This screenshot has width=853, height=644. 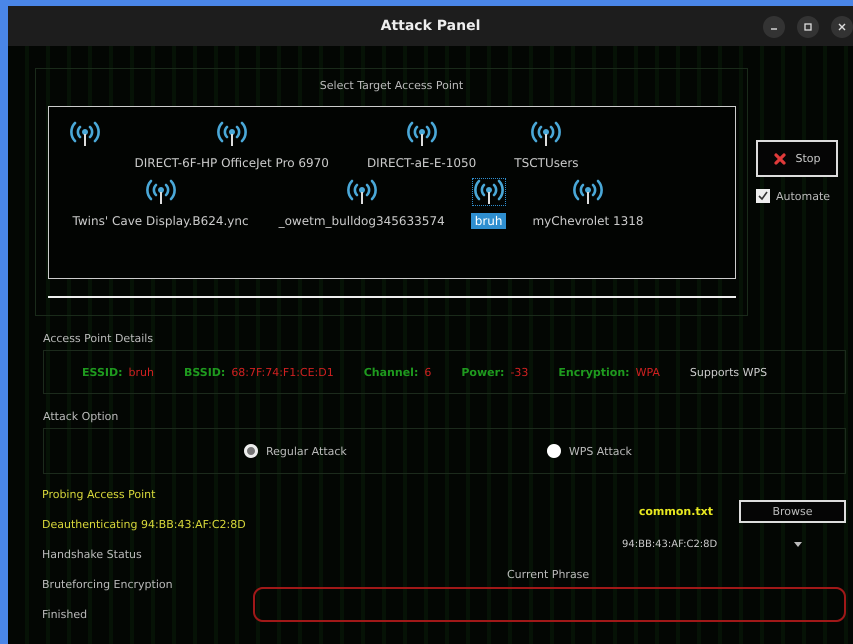 What do you see at coordinates (295, 451) in the screenshot?
I see `attack-radio: Regular Attack` at bounding box center [295, 451].